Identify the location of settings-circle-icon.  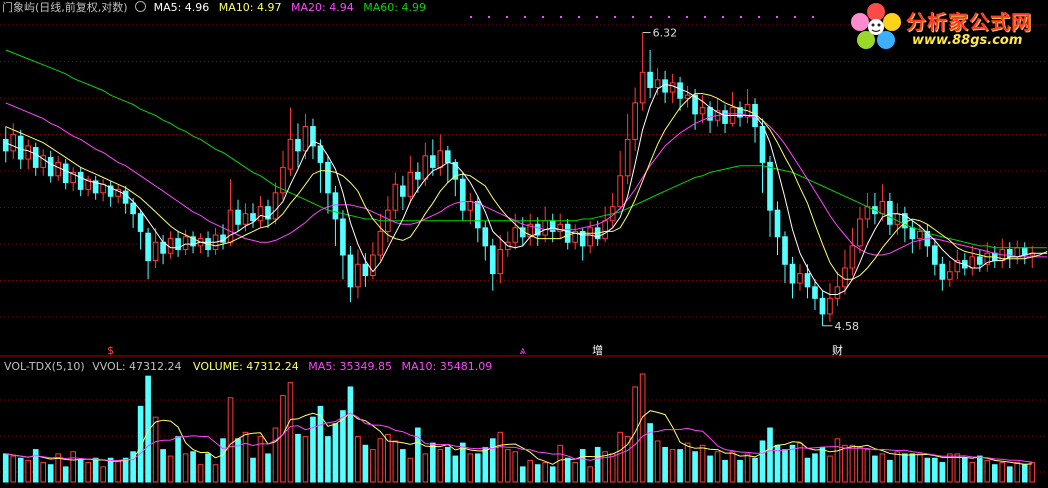
(141, 6).